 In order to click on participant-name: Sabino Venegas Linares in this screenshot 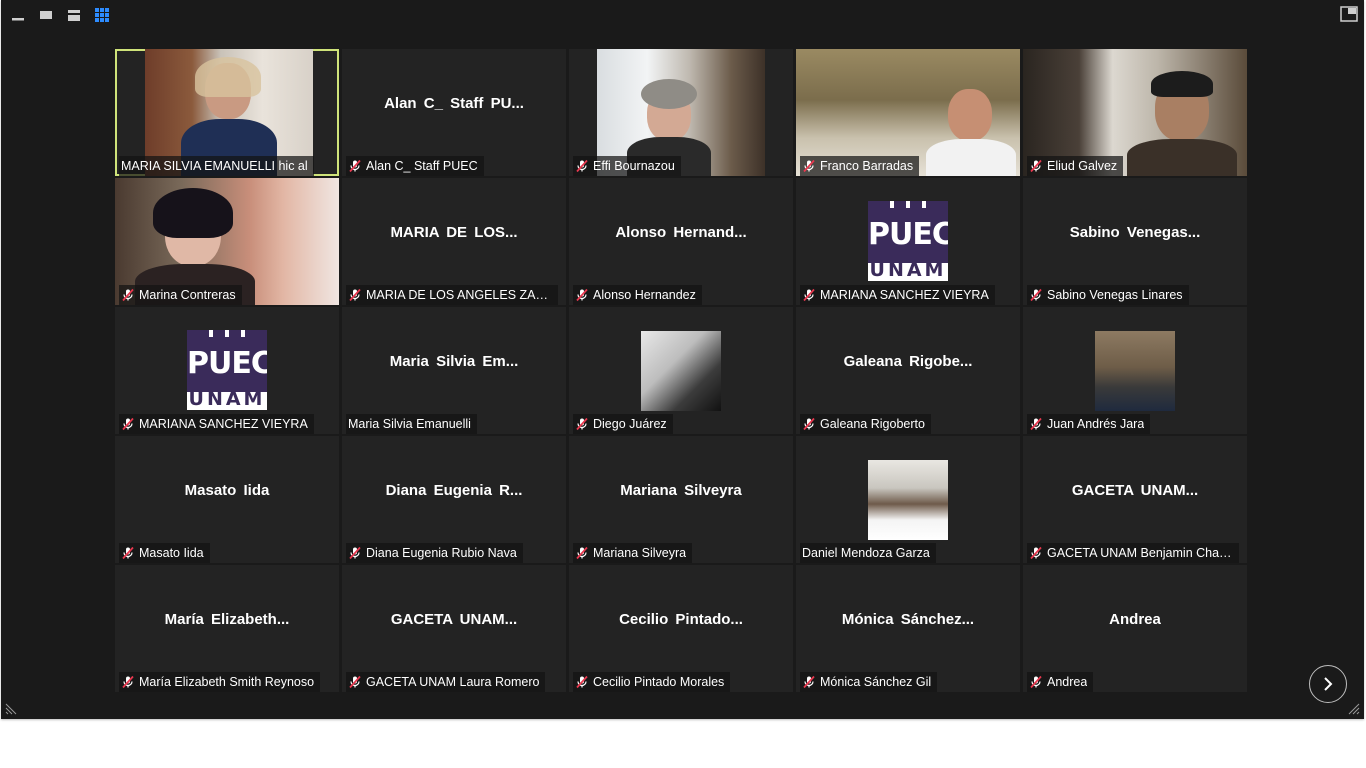, I will do `click(1115, 295)`.